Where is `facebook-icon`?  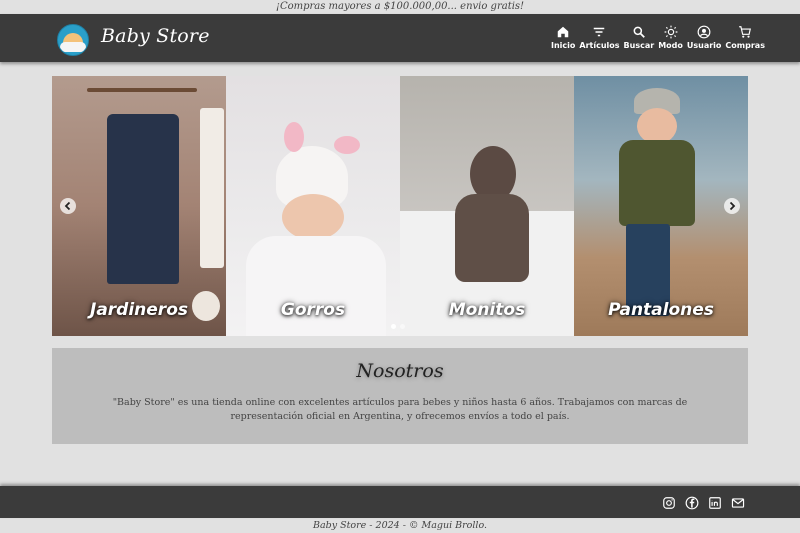 facebook-icon is located at coordinates (692, 503).